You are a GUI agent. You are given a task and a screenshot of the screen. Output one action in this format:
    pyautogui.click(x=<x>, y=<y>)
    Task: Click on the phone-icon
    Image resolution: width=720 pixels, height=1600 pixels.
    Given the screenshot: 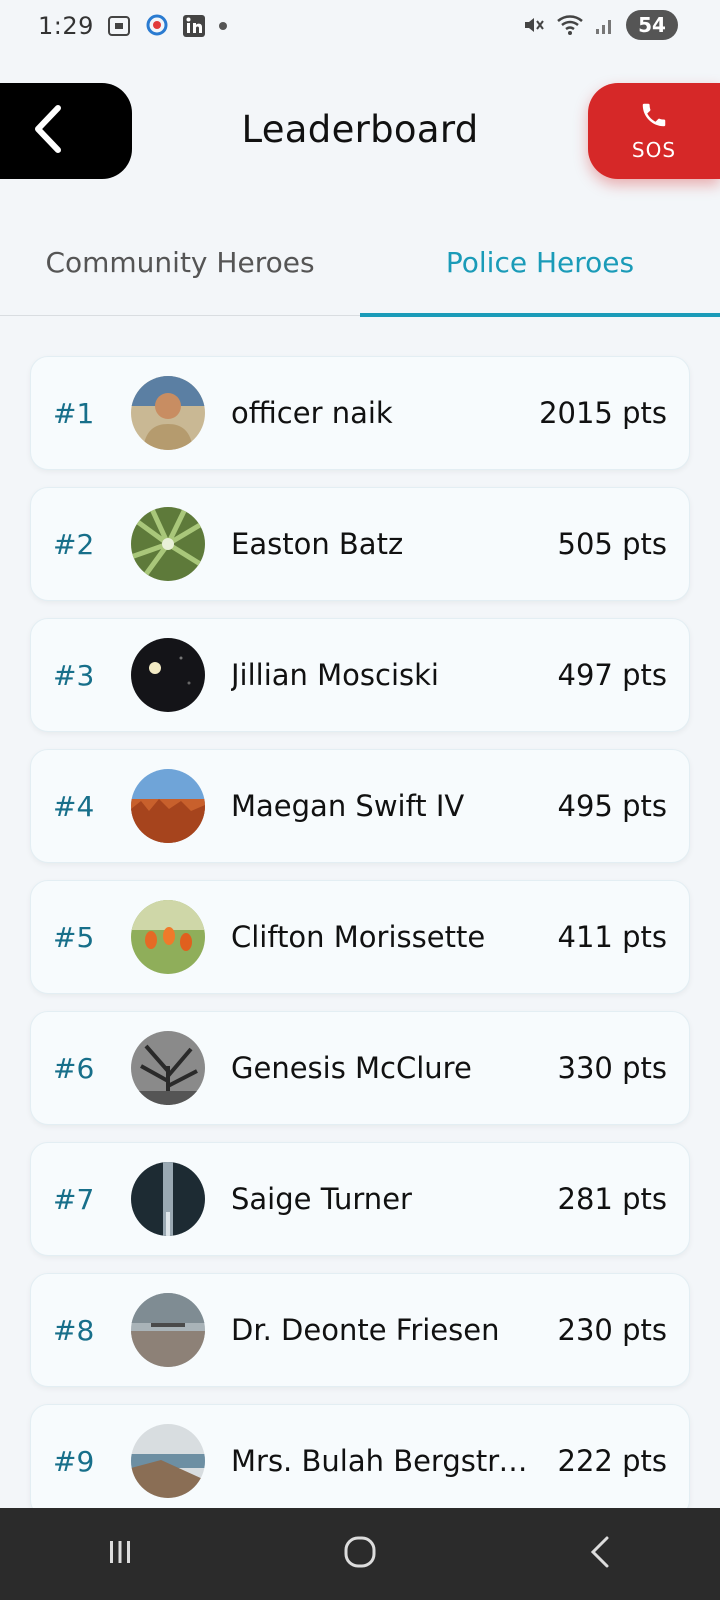 What is the action you would take?
    pyautogui.click(x=654, y=117)
    